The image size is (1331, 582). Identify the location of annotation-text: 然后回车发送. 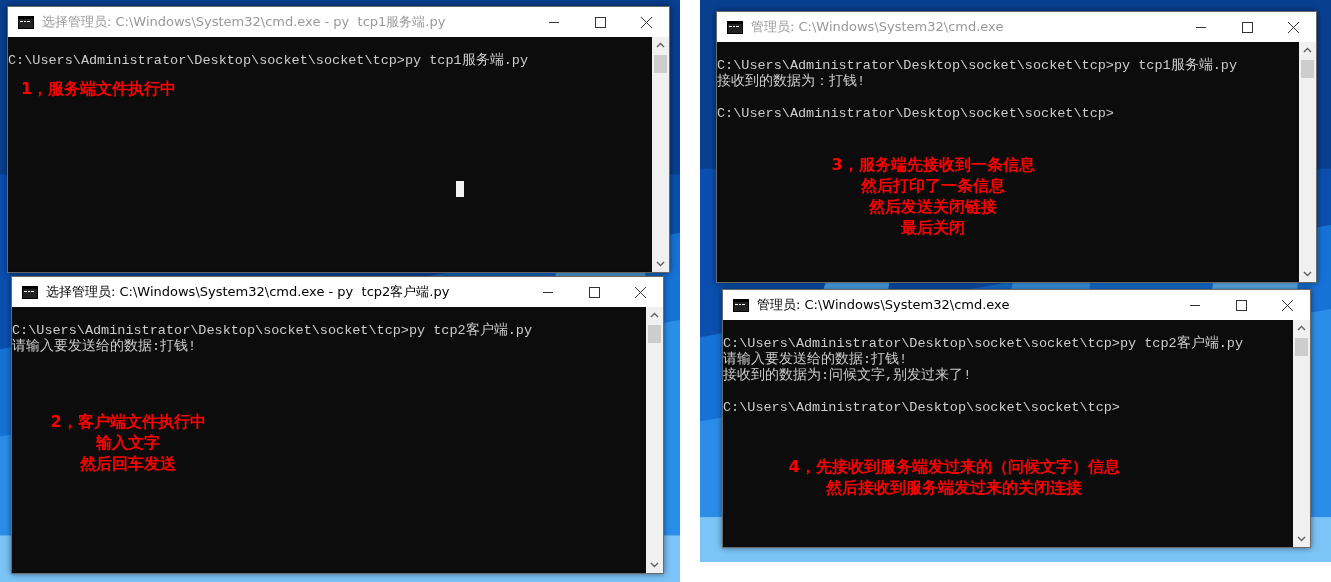
(128, 463).